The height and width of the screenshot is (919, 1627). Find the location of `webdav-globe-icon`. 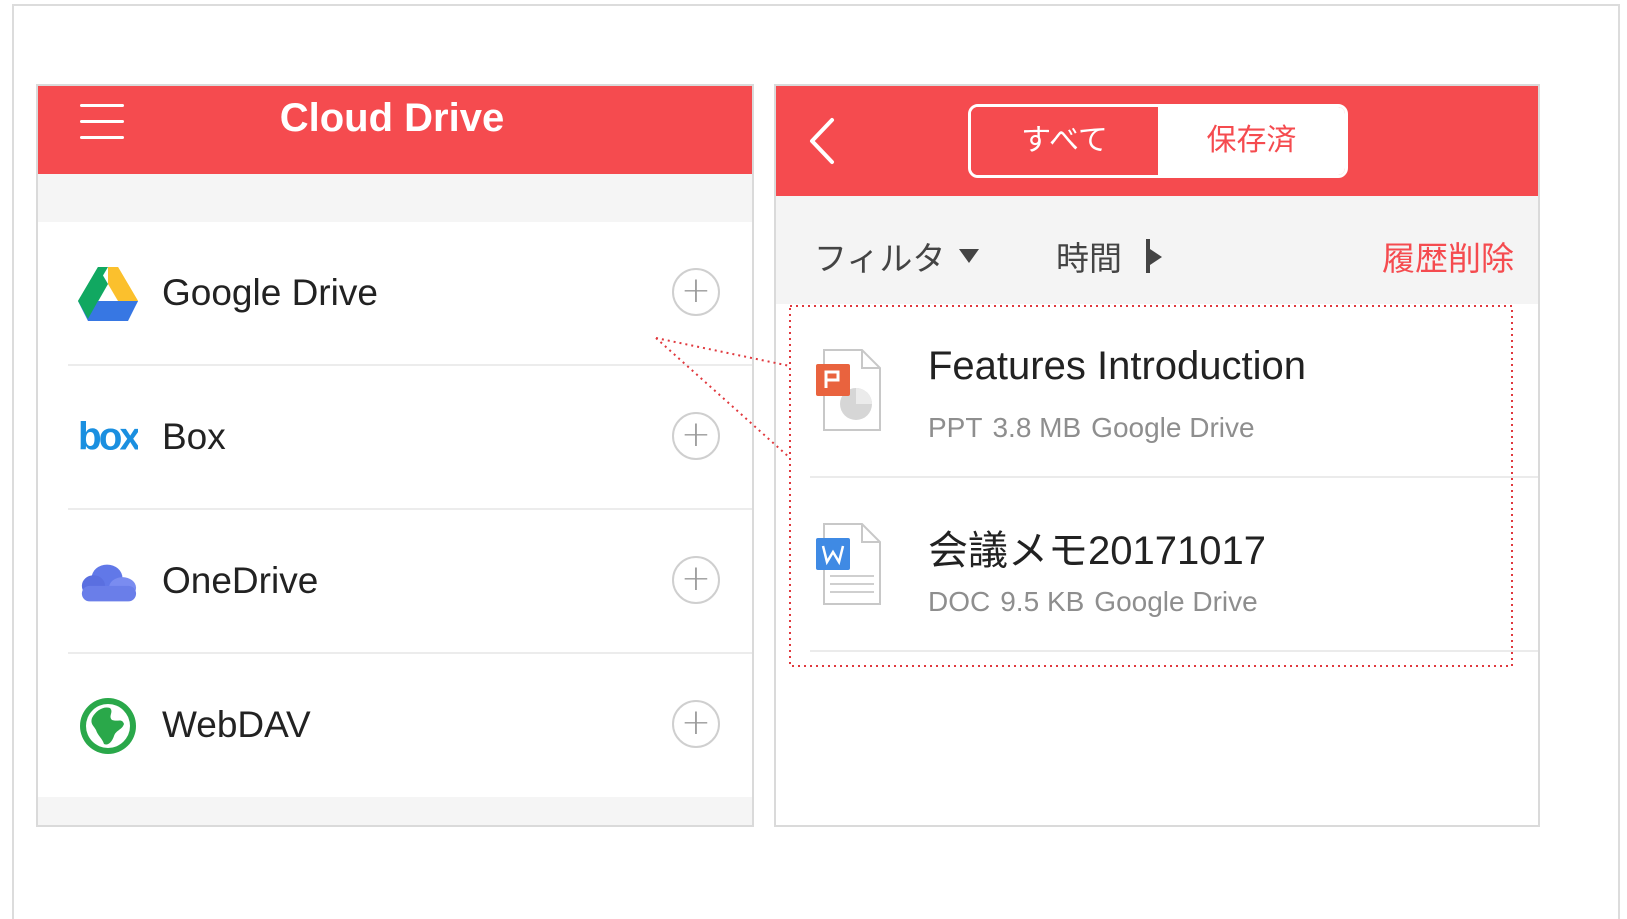

webdav-globe-icon is located at coordinates (108, 726).